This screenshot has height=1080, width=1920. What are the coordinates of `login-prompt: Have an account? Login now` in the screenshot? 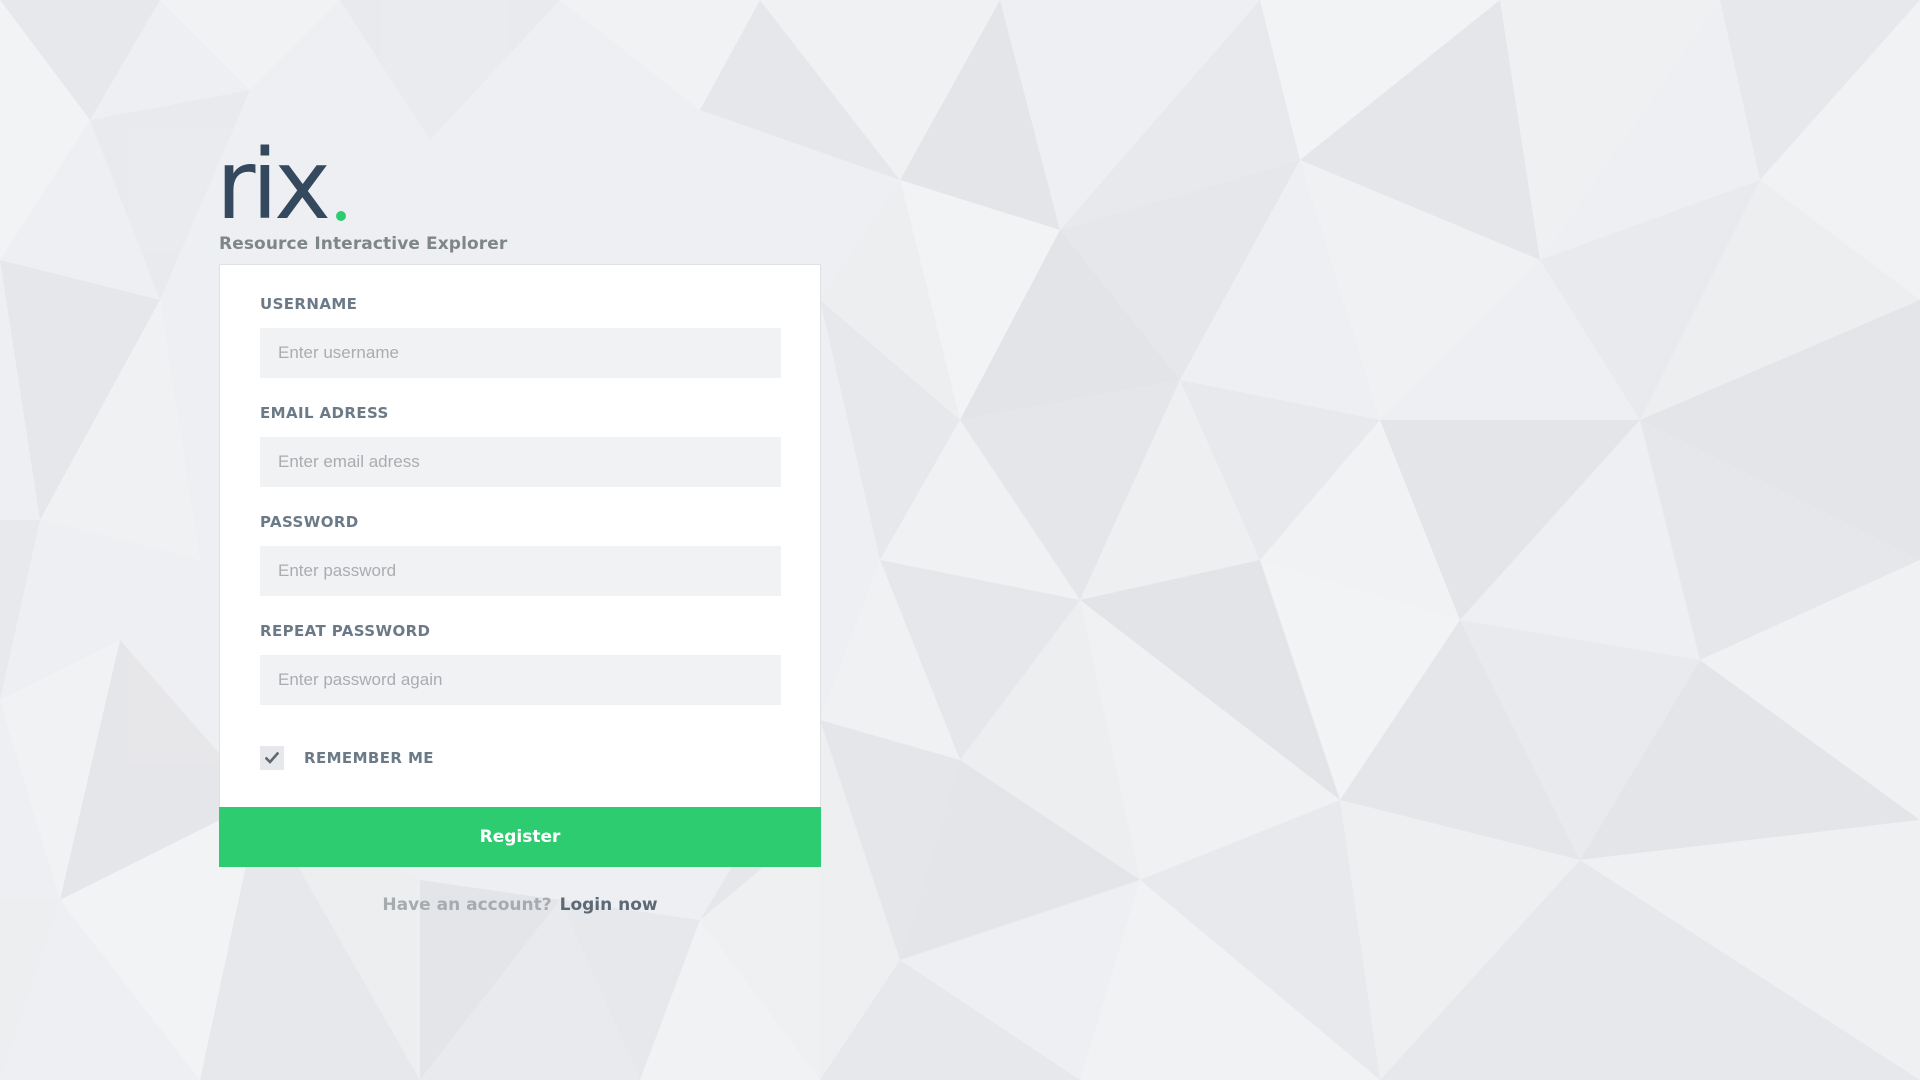 It's located at (520, 905).